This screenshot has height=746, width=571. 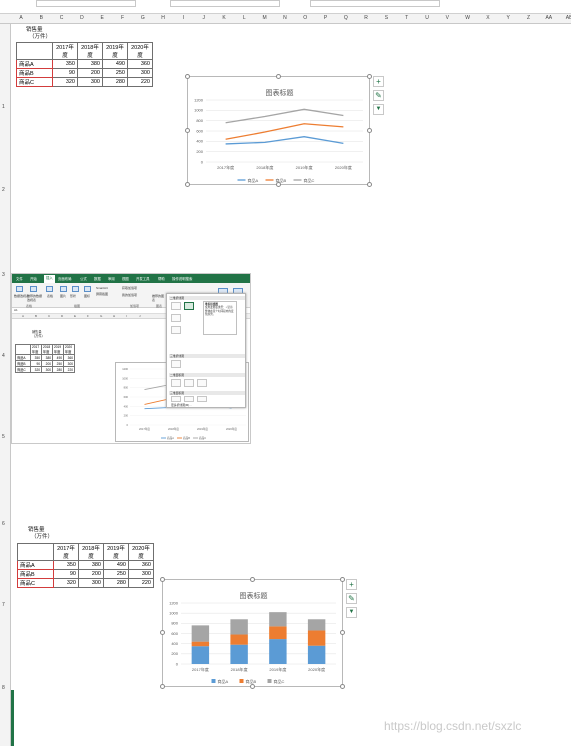 What do you see at coordinates (378, 81) in the screenshot?
I see `chart-elements-plus-icon: +` at bounding box center [378, 81].